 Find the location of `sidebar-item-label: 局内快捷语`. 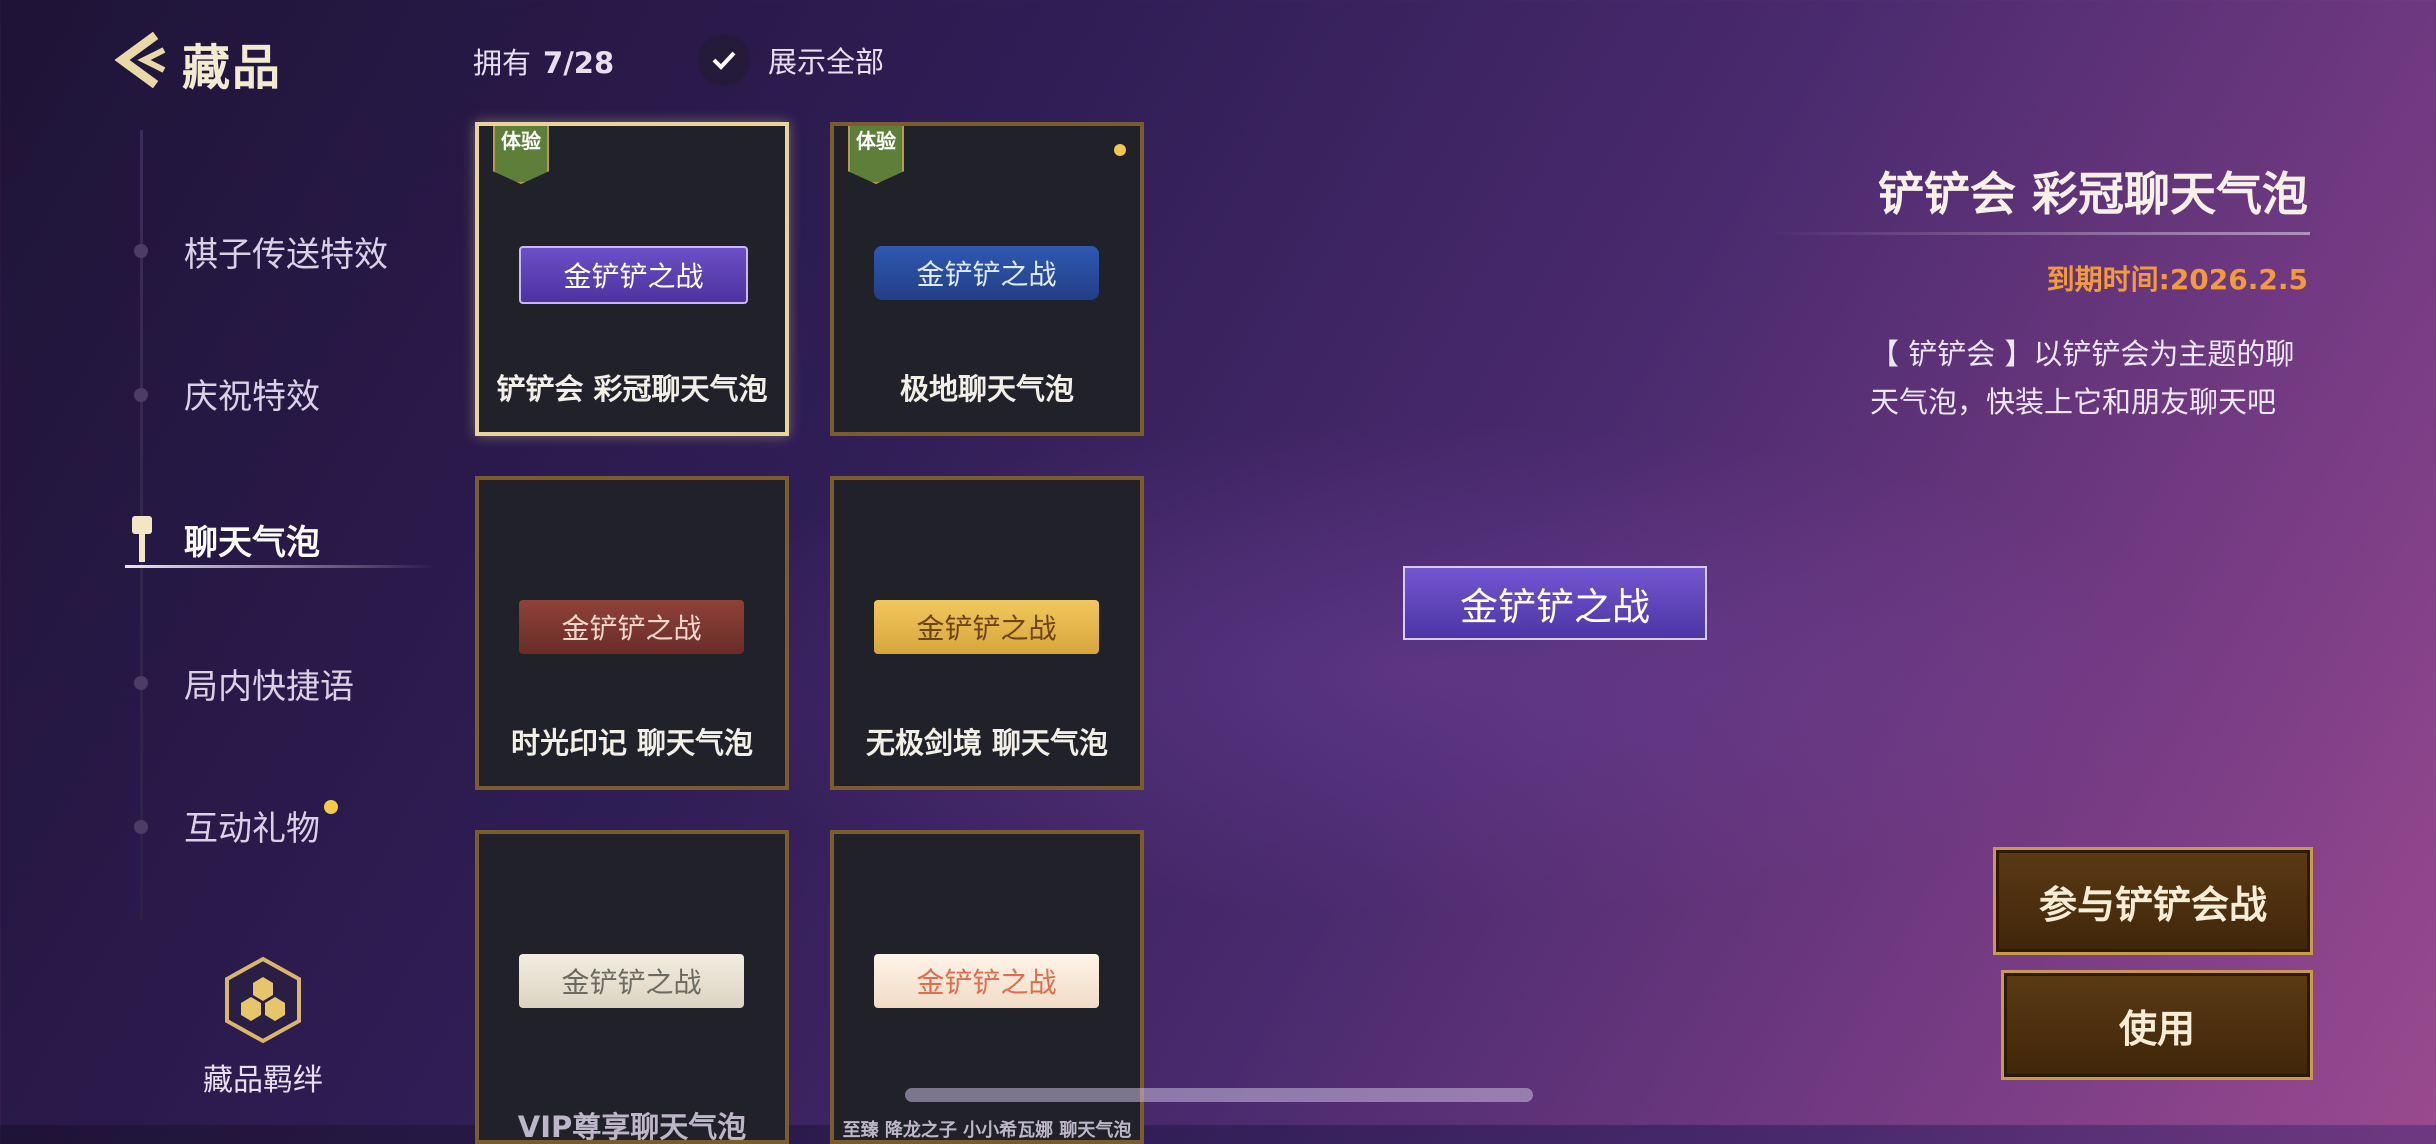

sidebar-item-label: 局内快捷语 is located at coordinates (269, 686).